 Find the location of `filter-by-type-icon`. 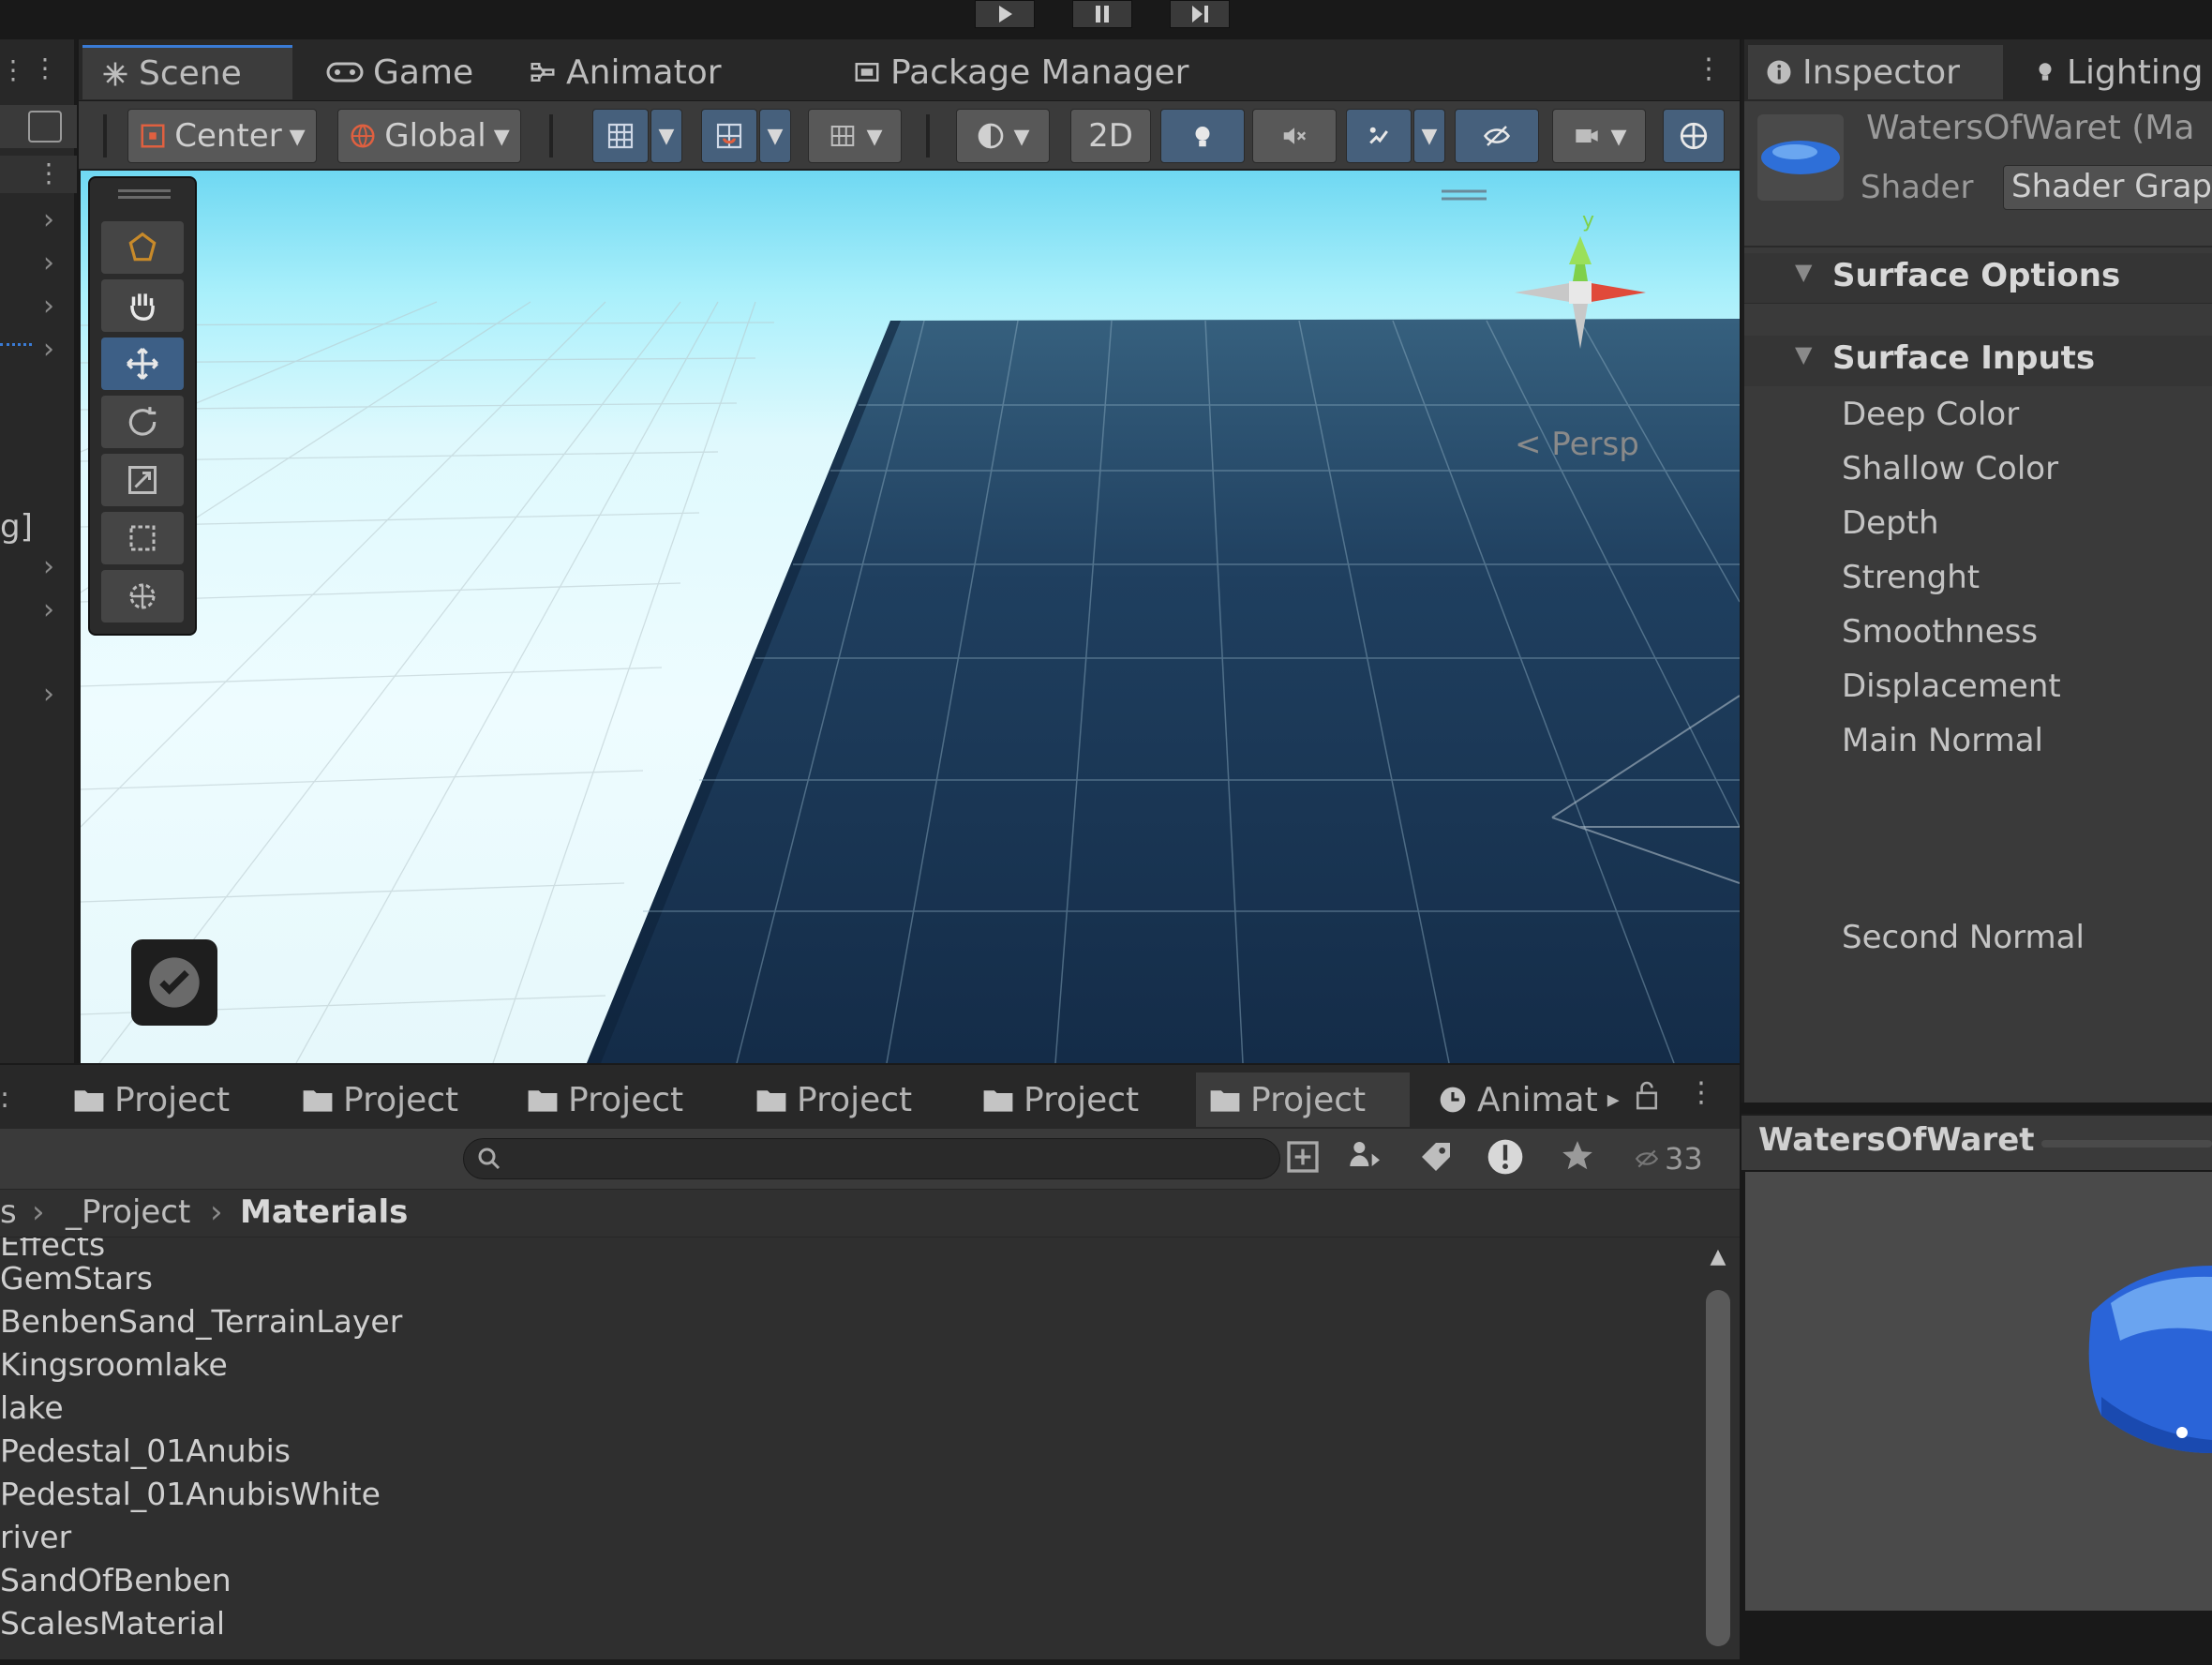

filter-by-type-icon is located at coordinates (1369, 1158).